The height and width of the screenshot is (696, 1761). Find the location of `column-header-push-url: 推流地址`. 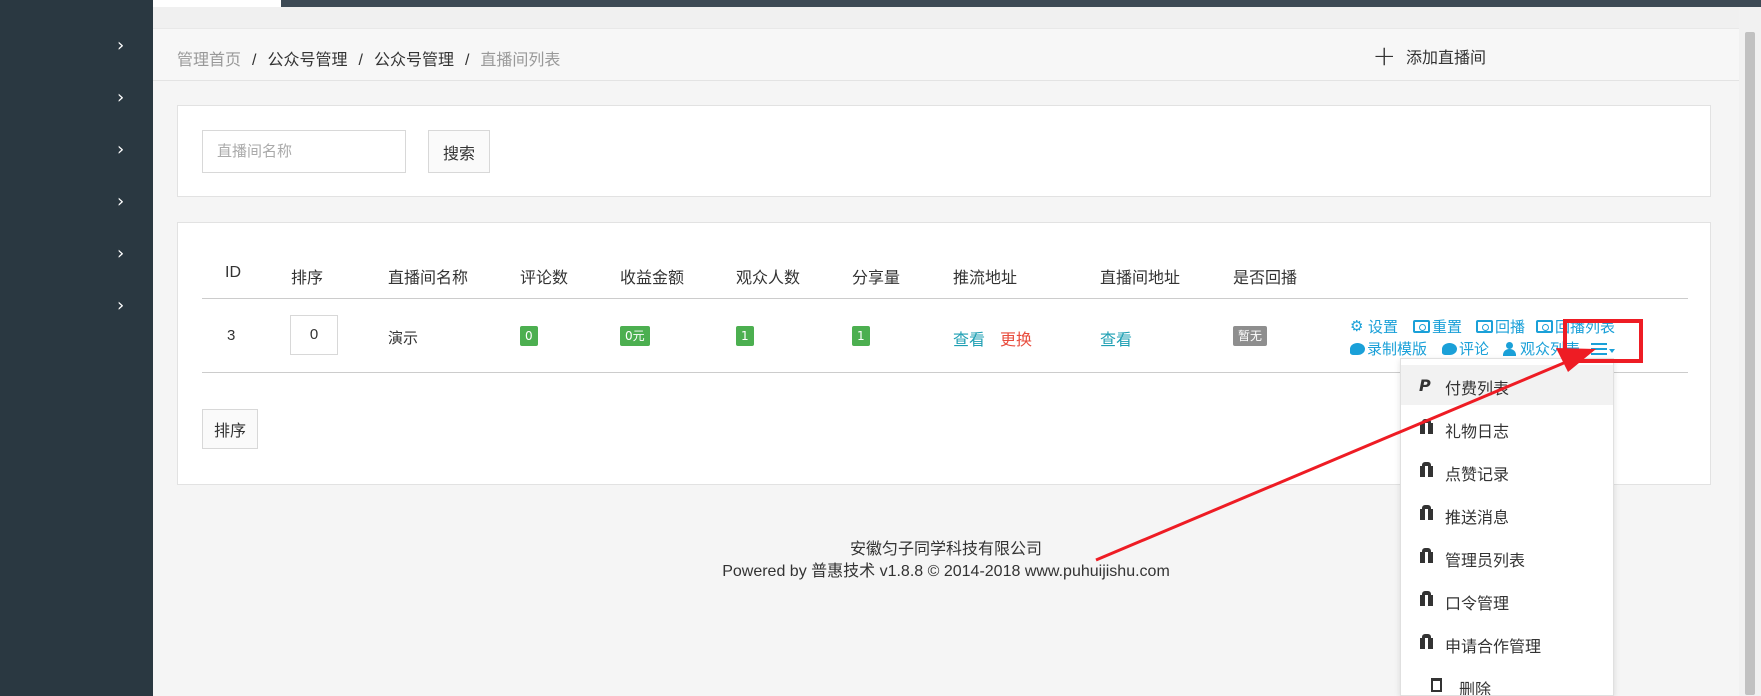

column-header-push-url: 推流地址 is located at coordinates (985, 278).